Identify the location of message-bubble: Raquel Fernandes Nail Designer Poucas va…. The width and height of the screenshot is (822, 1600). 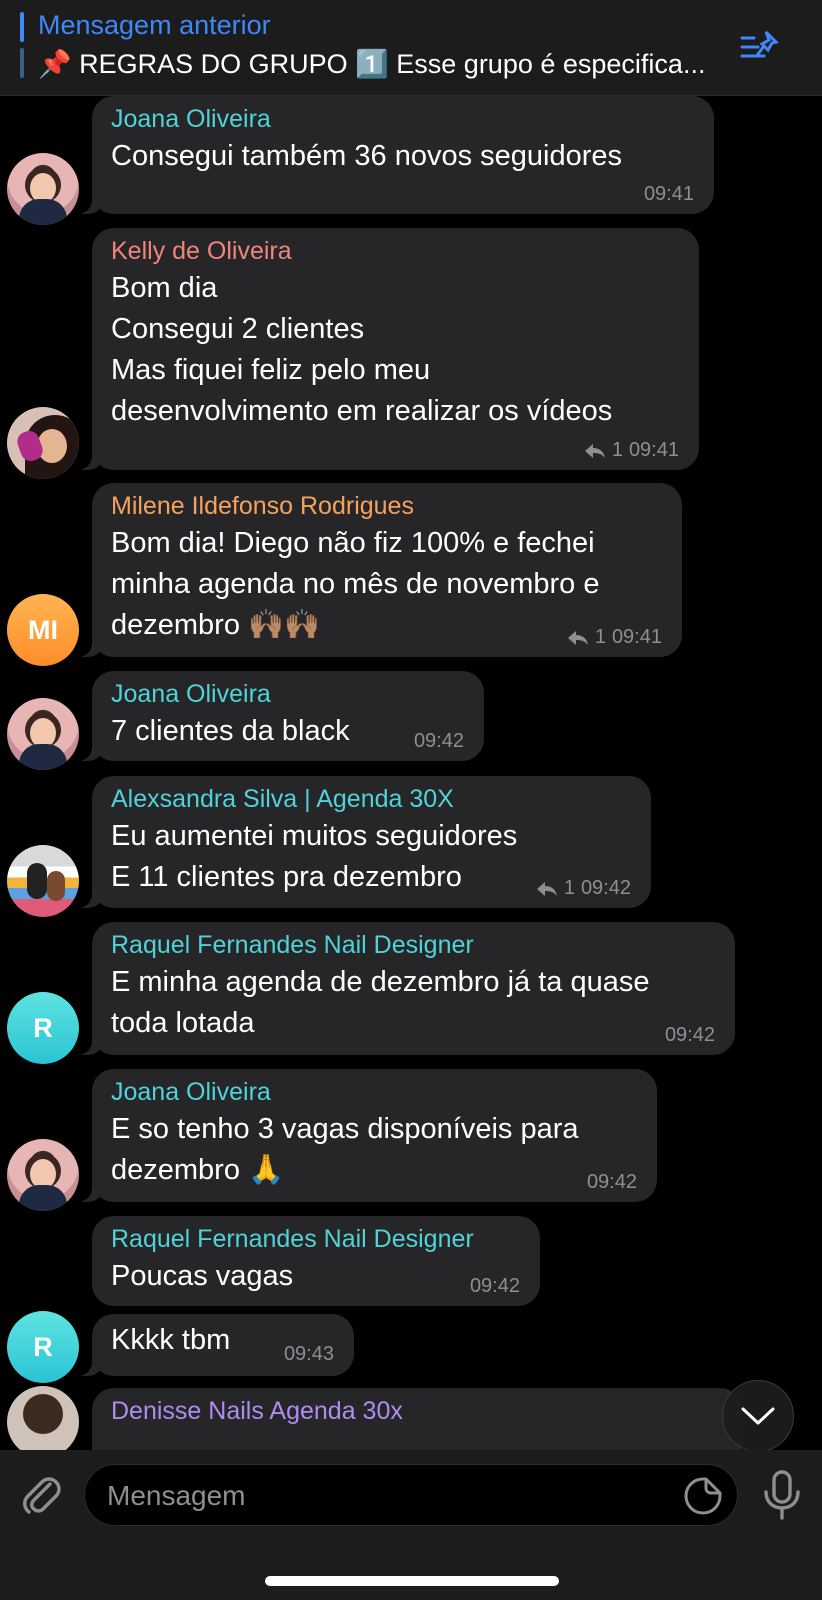
(316, 1261).